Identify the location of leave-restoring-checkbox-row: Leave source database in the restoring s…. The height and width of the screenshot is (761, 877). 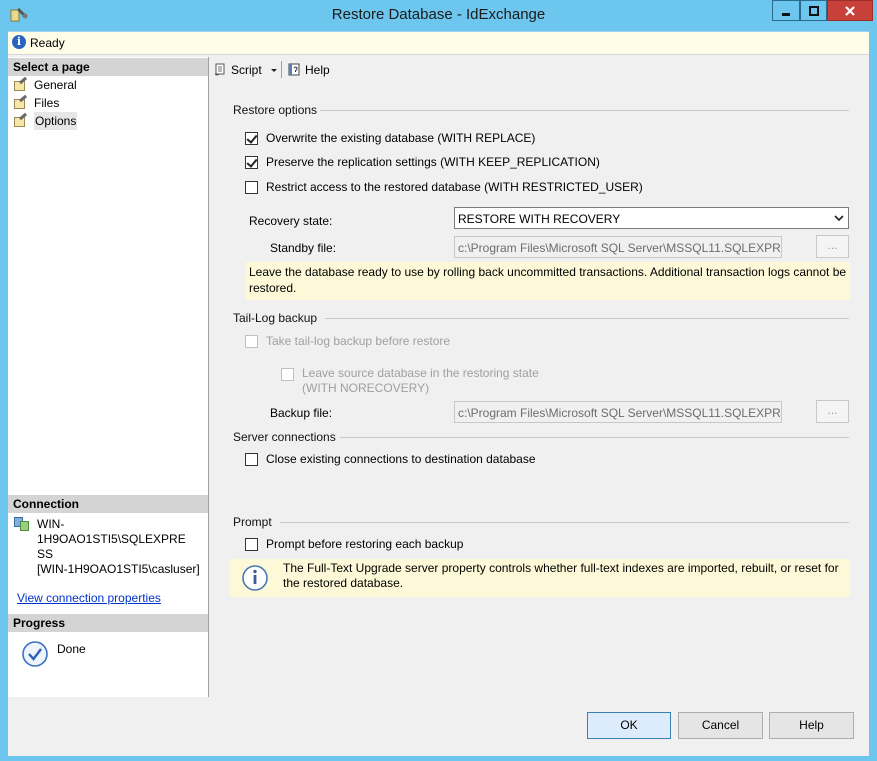
(410, 381).